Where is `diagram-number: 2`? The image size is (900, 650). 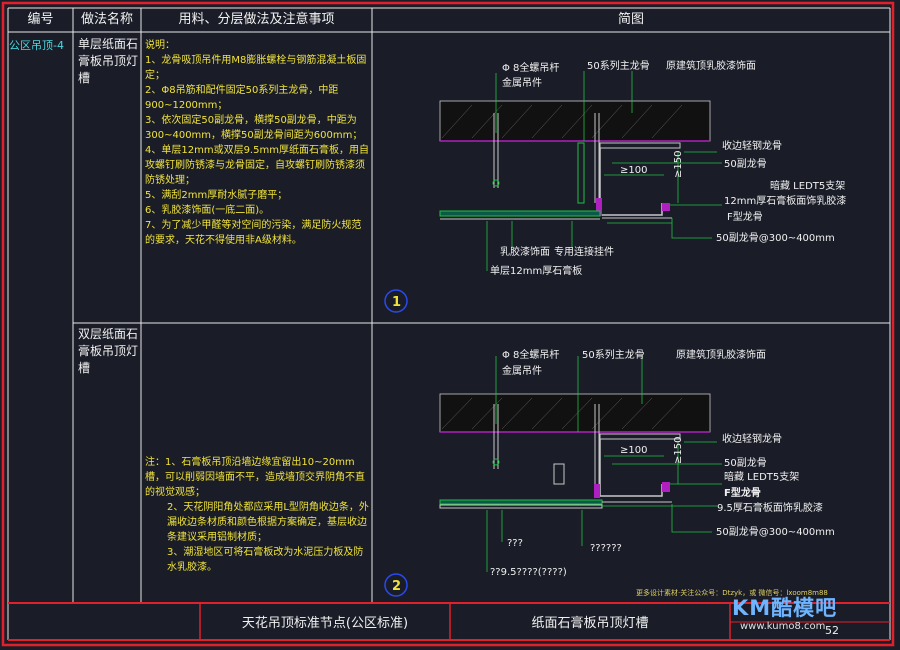 diagram-number: 2 is located at coordinates (396, 586).